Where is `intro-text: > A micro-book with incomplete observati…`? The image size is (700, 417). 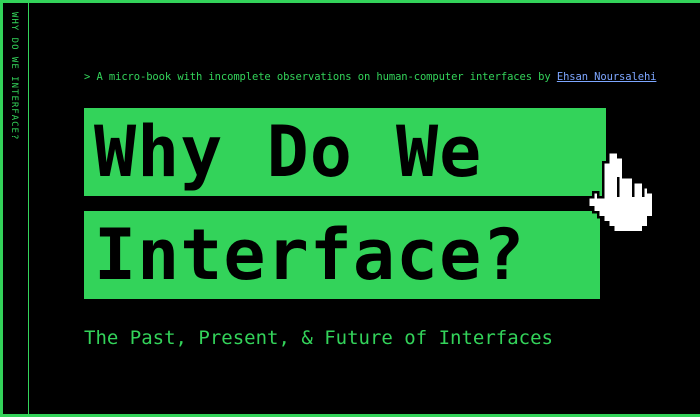
intro-text: > A micro-book with incomplete observati… is located at coordinates (320, 77).